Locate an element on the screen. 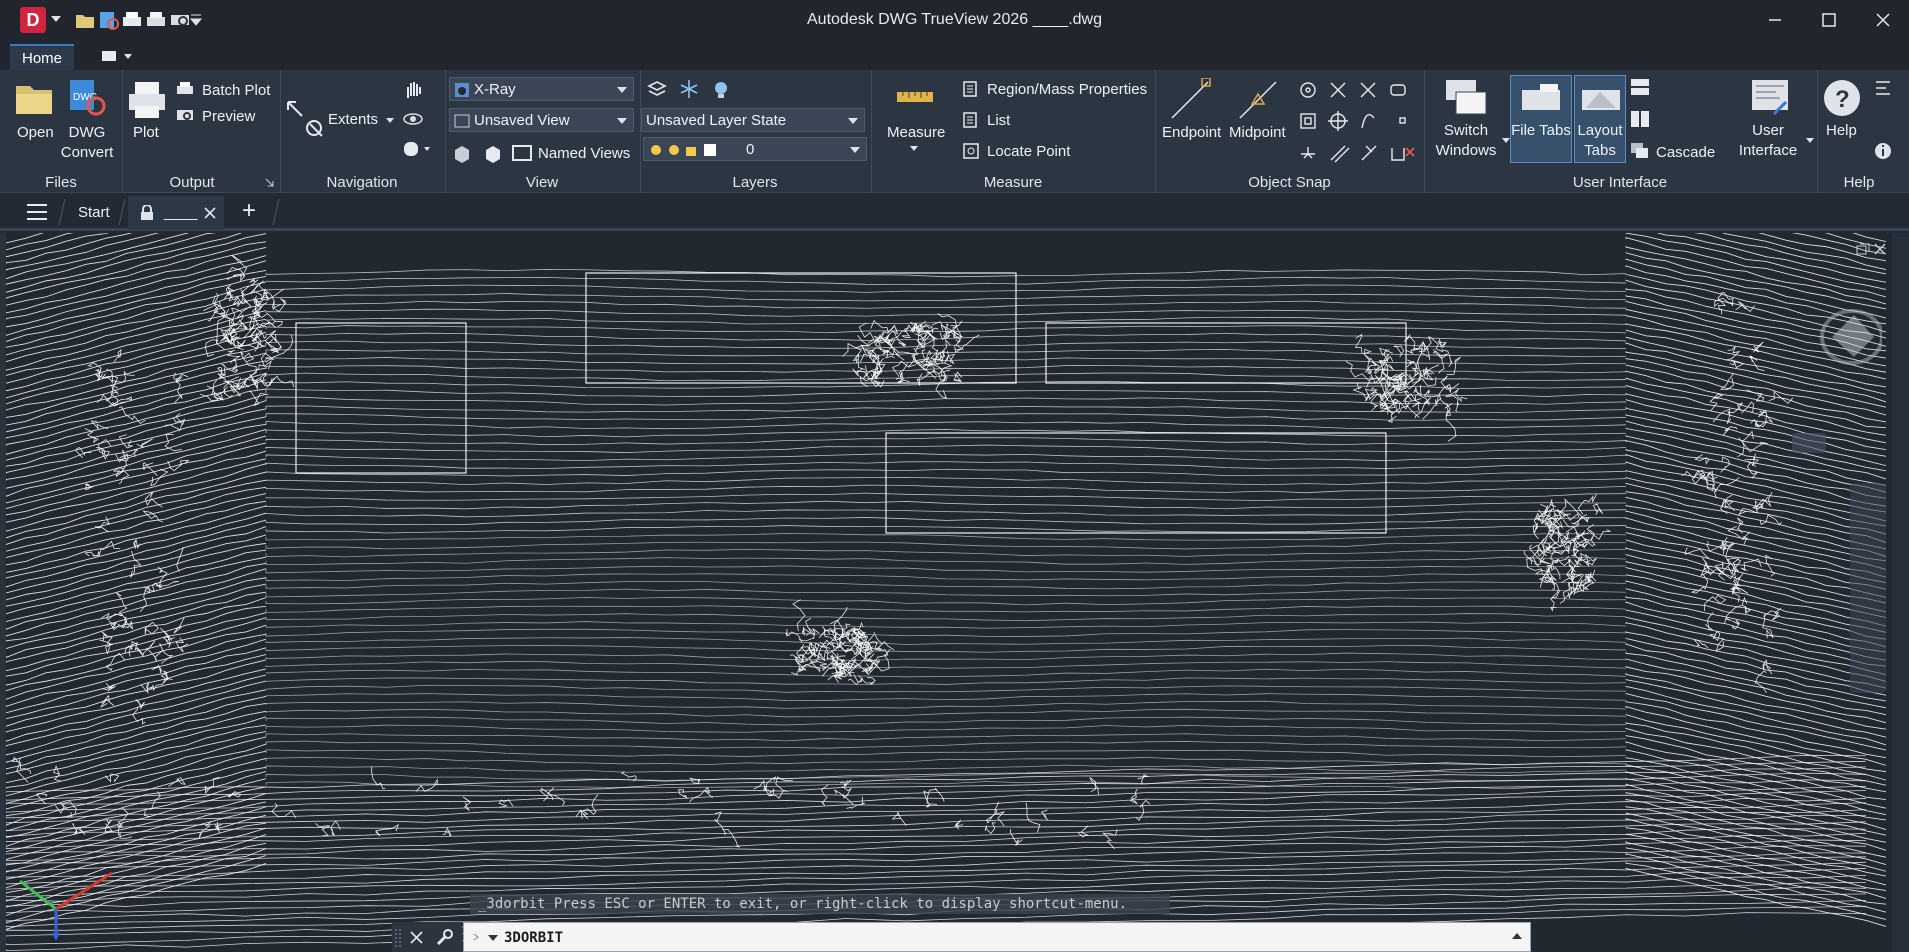 The width and height of the screenshot is (1909, 952). layer-dropdown: 0 is located at coordinates (755, 149).